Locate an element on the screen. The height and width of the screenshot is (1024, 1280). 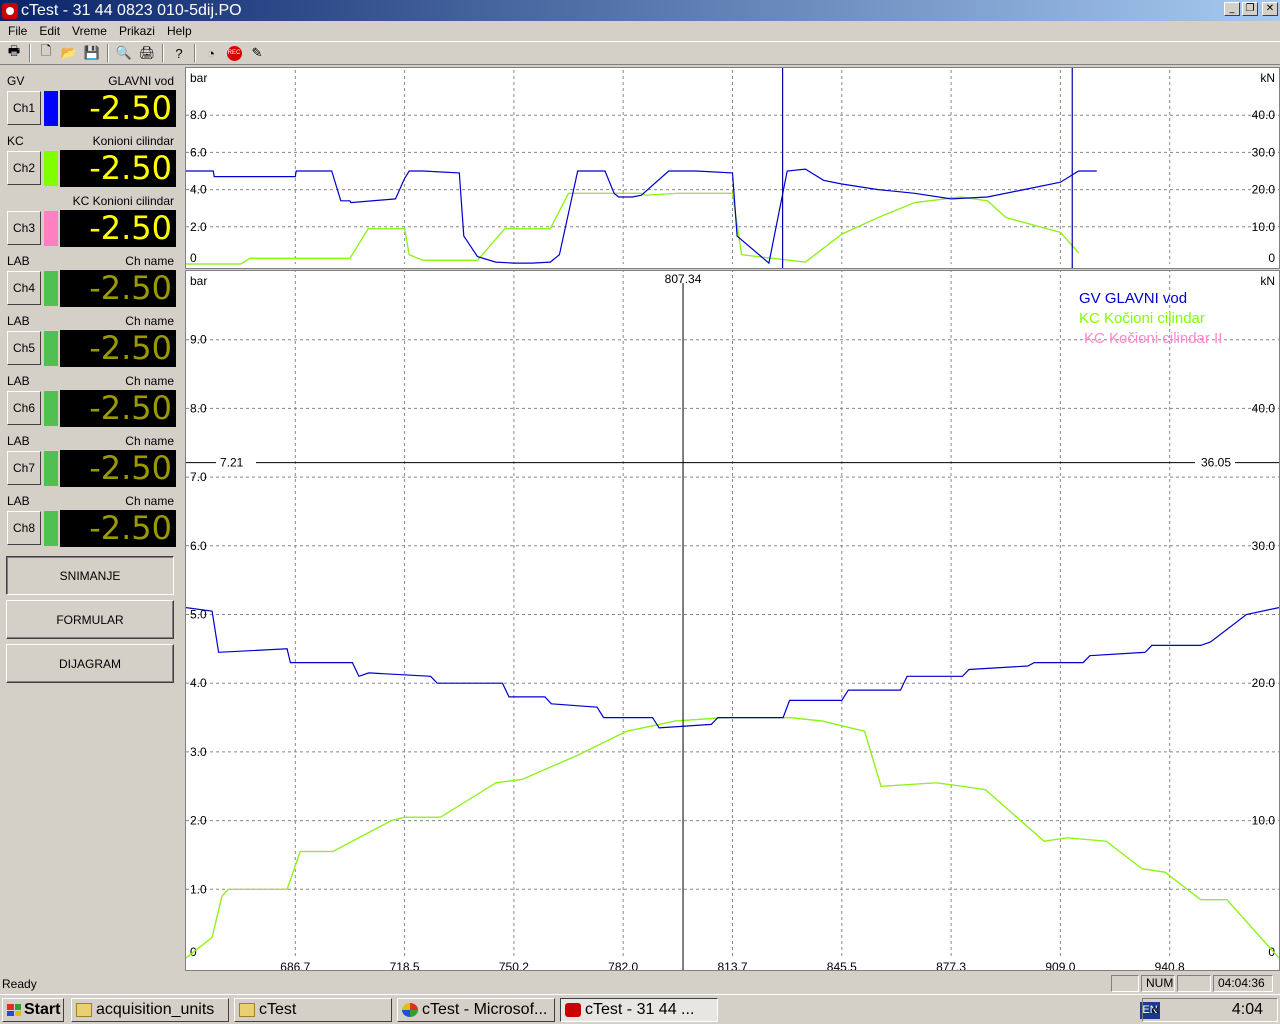
y-axis-label-left: bar is located at coordinates (198, 78).